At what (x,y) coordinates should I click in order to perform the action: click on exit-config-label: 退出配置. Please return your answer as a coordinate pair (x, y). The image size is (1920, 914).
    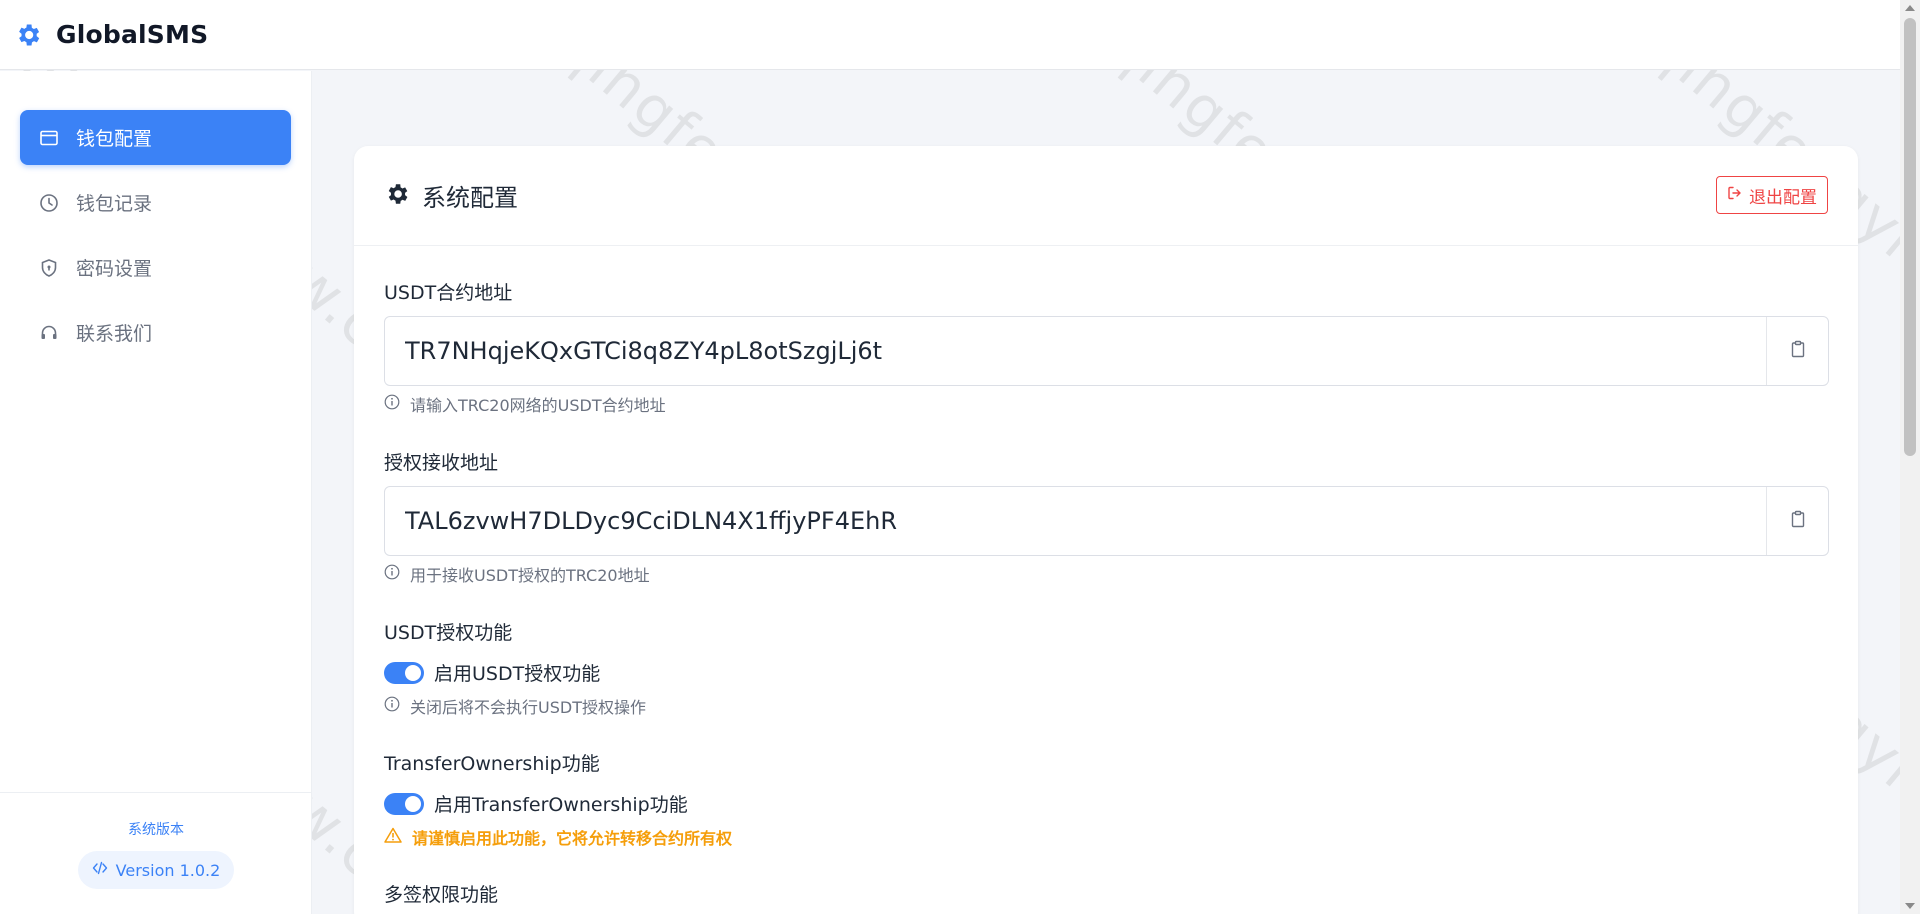
    Looking at the image, I should click on (1783, 197).